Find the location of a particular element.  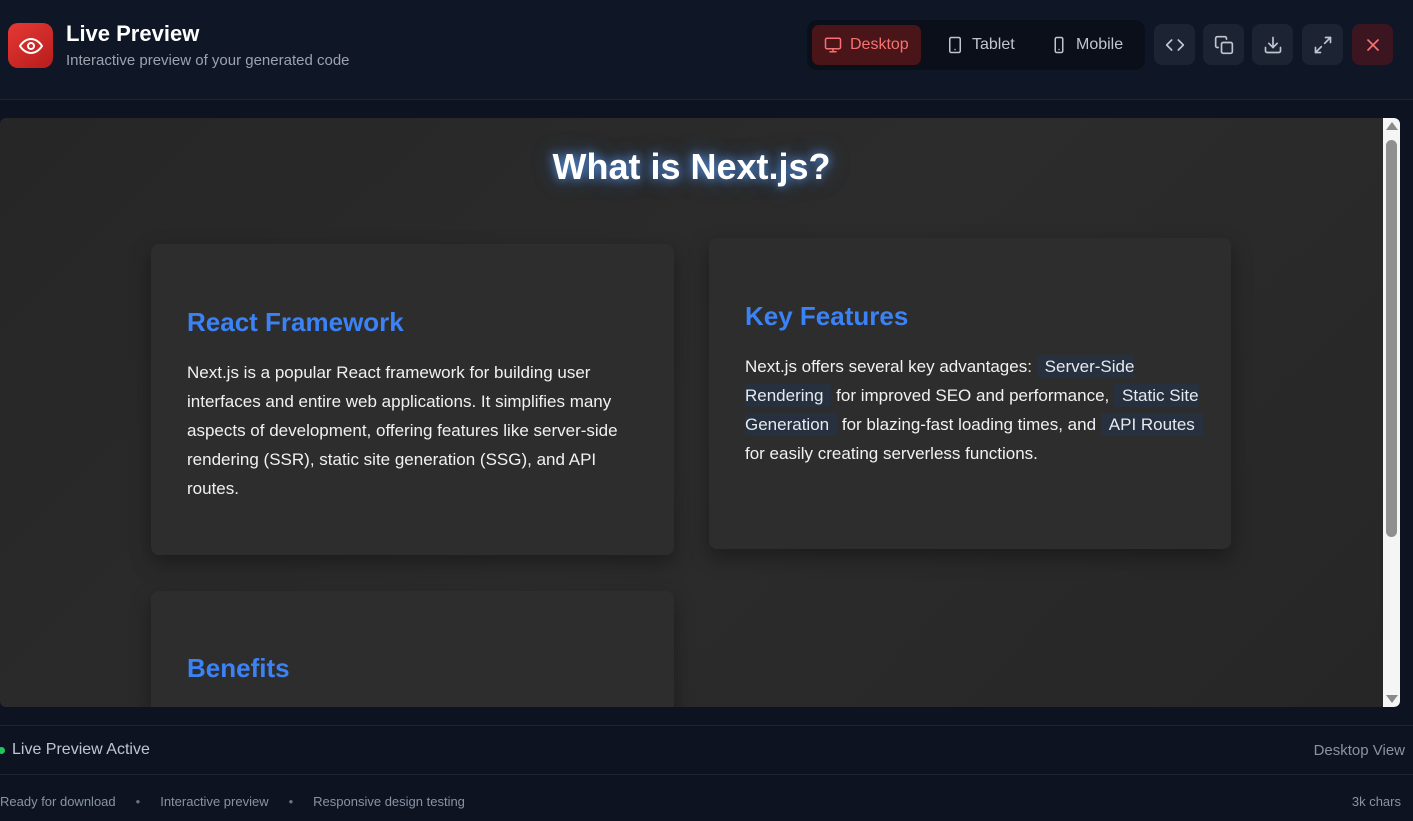

monitor-icon is located at coordinates (833, 45).